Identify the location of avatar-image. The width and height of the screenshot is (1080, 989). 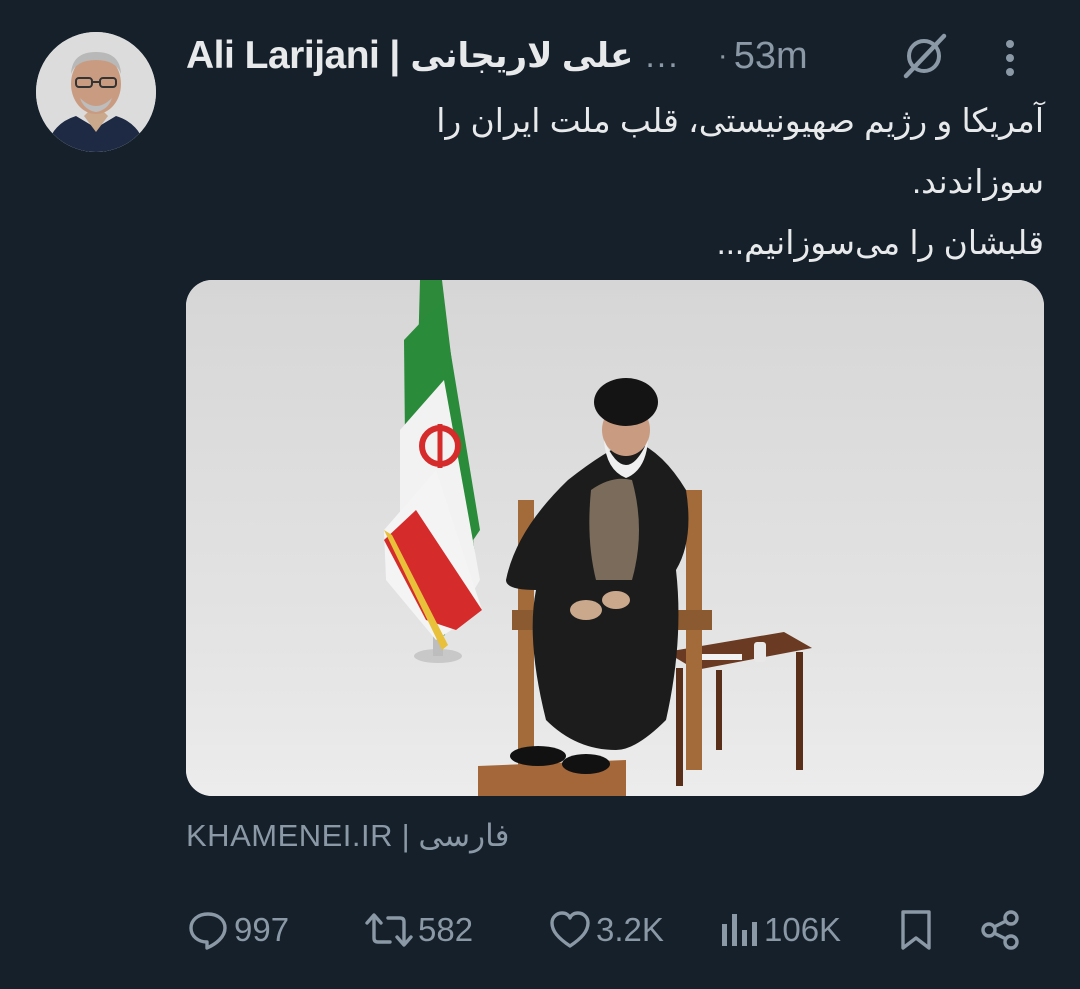
(96, 92).